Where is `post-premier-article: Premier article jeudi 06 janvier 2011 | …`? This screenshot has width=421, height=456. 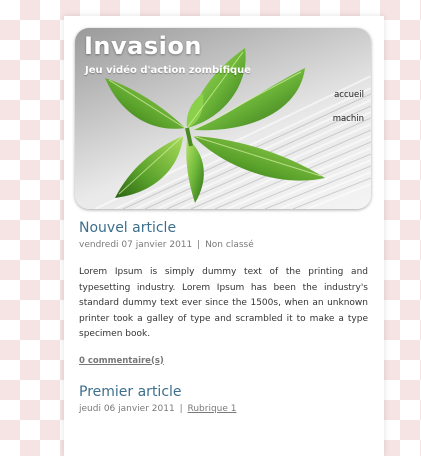
post-premier-article: Premier article jeudi 06 janvier 2011 | … is located at coordinates (223, 399).